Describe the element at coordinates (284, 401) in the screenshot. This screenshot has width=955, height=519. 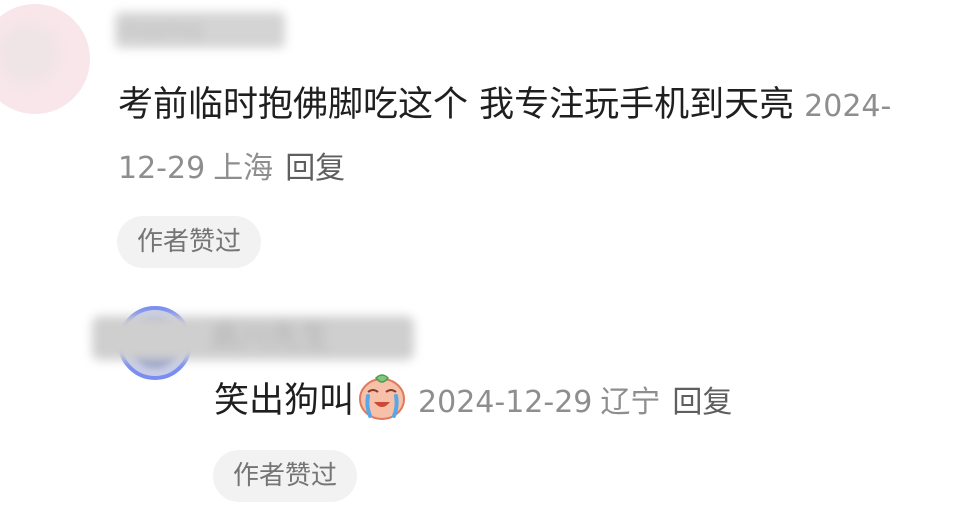
I see `comment-text: 笑出狗叫` at that location.